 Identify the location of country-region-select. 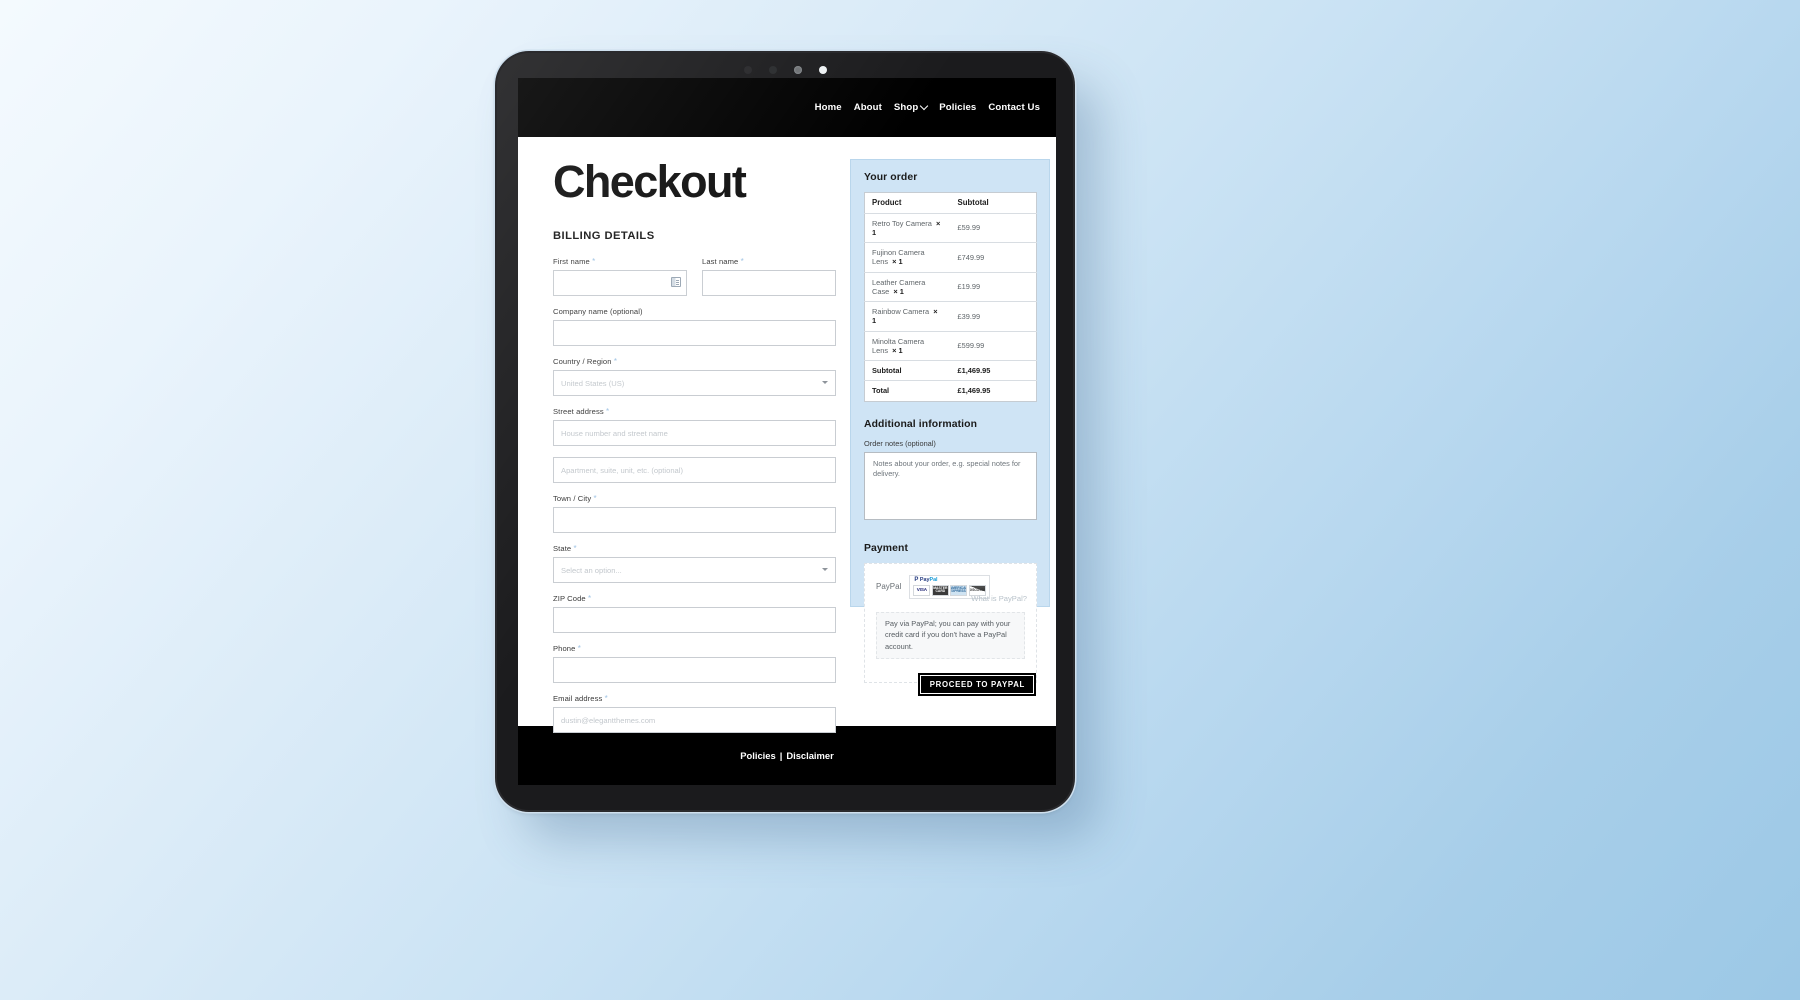
(694, 383).